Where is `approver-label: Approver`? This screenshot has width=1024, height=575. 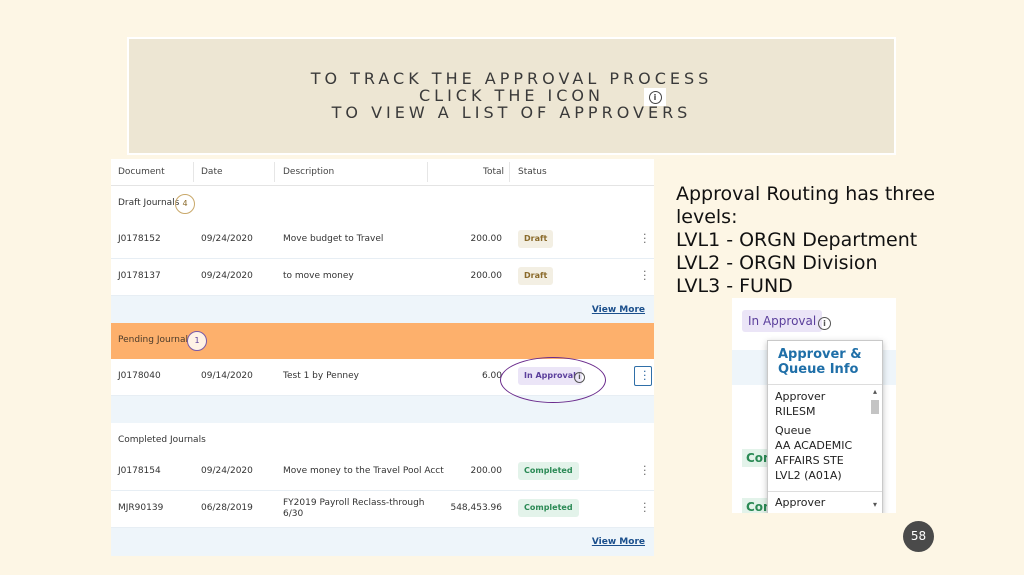
approver-label: Approver is located at coordinates (800, 396).